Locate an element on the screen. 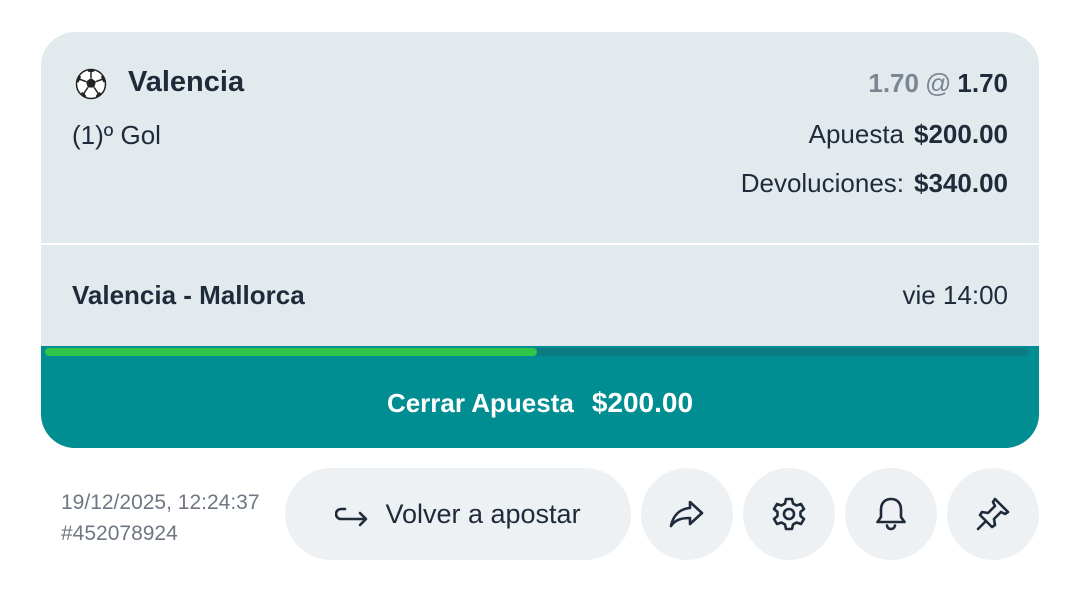 This screenshot has height=589, width=1080. return-arrow-icon is located at coordinates (353, 514).